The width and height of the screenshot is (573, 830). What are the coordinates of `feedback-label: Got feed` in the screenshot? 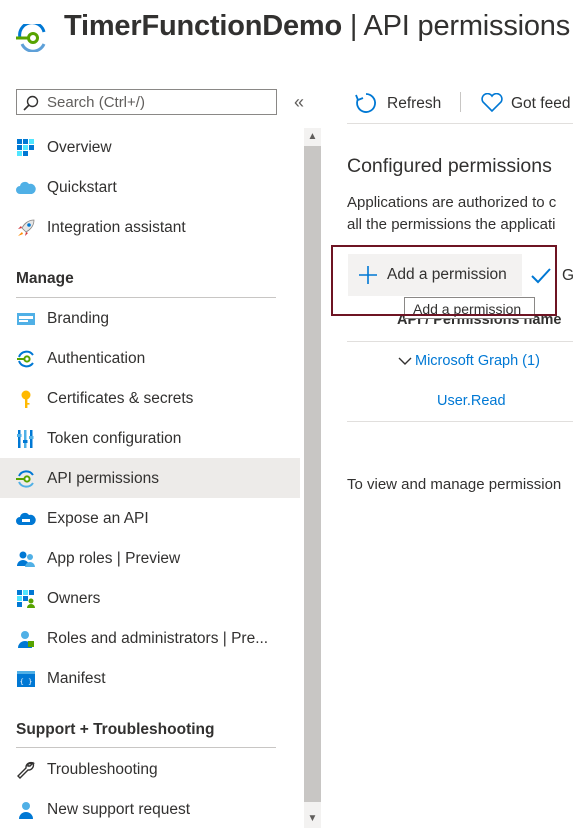 It's located at (541, 103).